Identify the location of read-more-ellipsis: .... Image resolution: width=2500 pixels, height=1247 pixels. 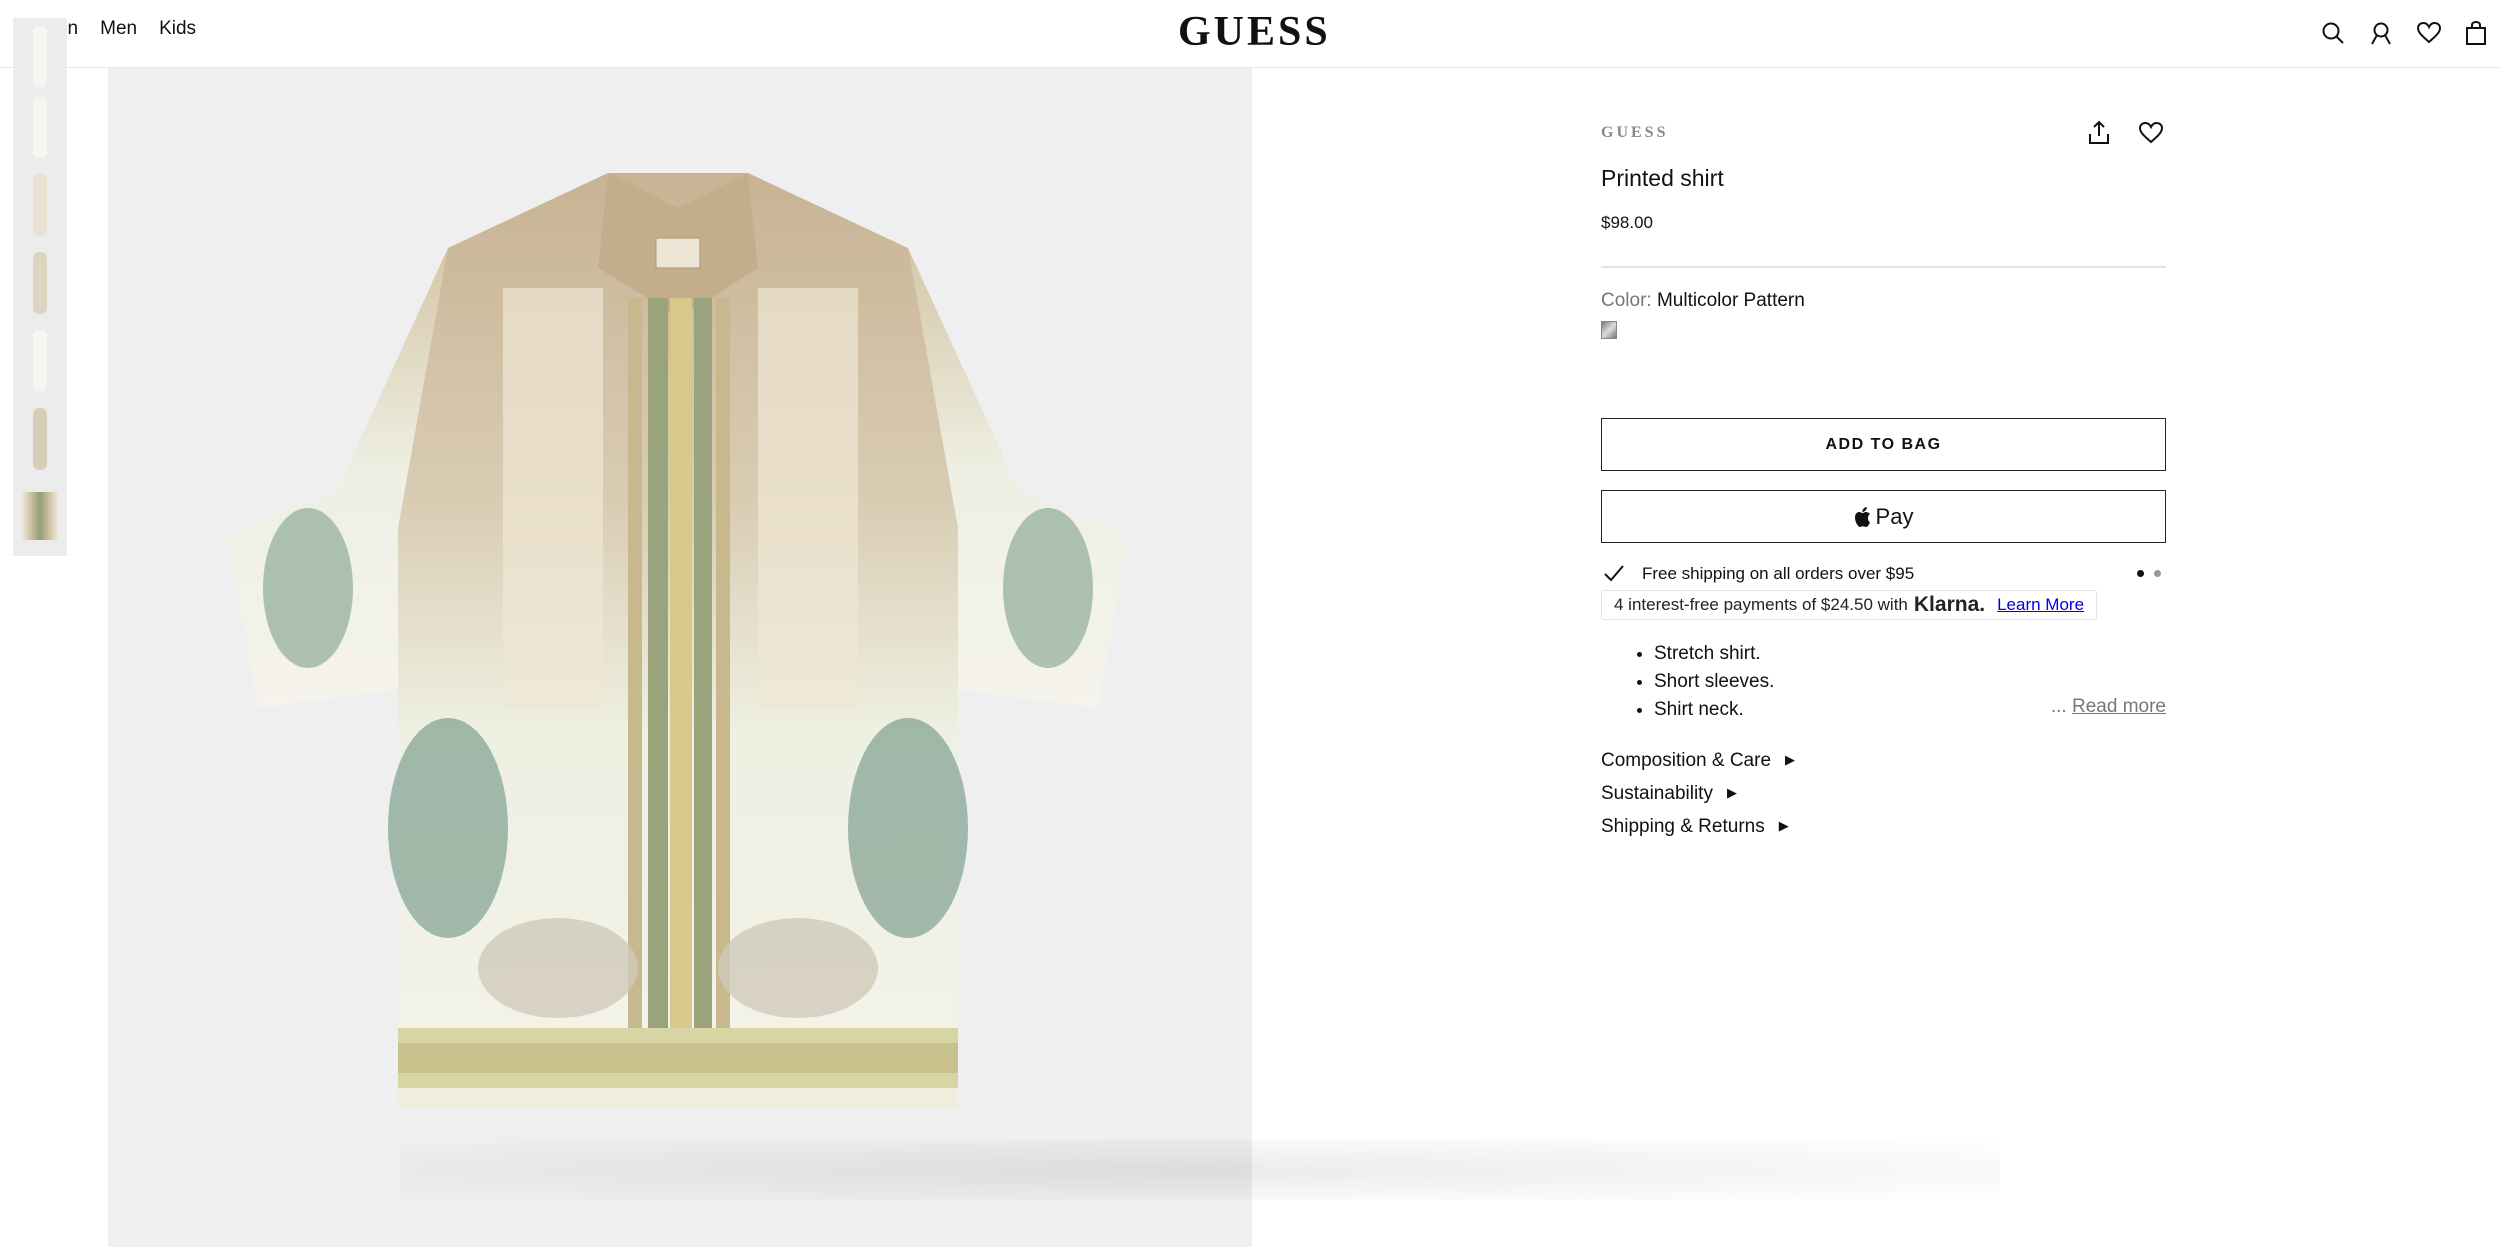
(2058, 706).